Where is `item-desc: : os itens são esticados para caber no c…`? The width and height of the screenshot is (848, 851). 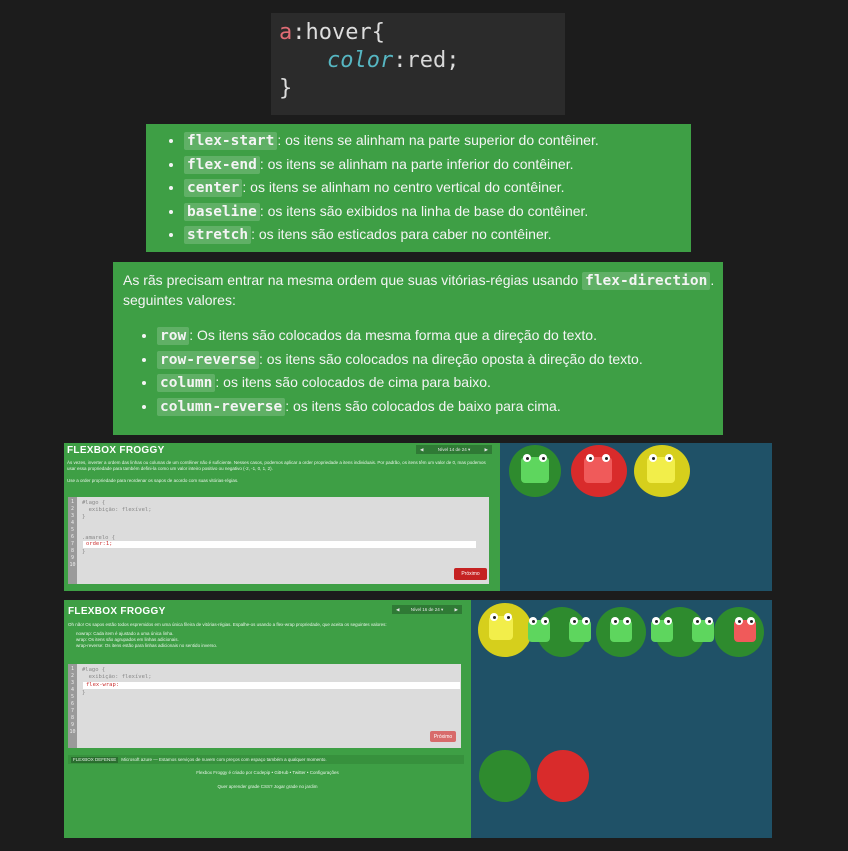 item-desc: : os itens são esticados para caber no c… is located at coordinates (401, 234).